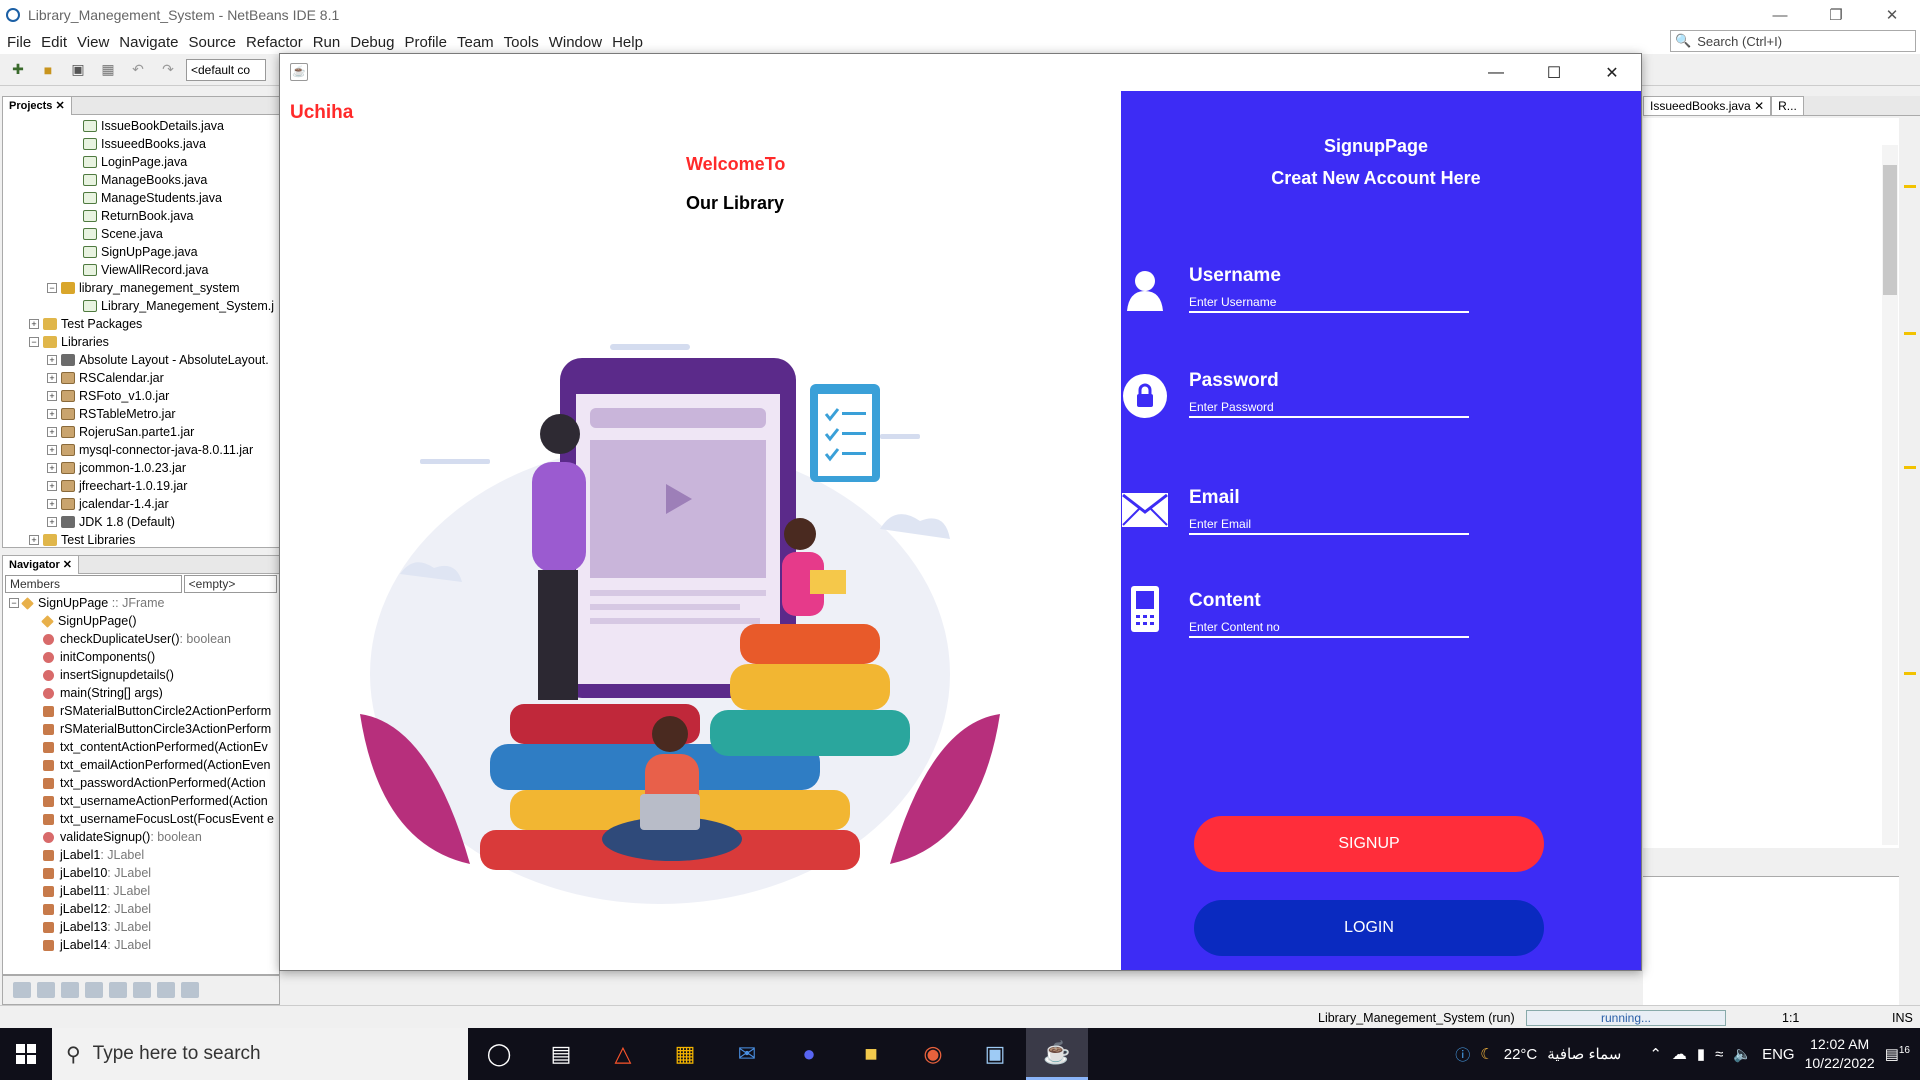 The height and width of the screenshot is (1080, 1920). I want to click on editor-scrollbar, so click(1890, 495).